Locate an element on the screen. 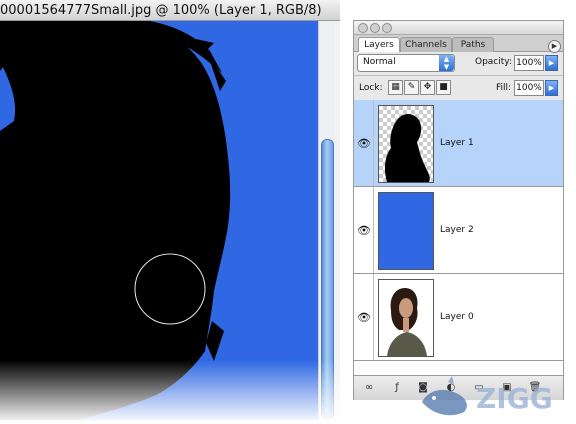  layer-name: Layer 0 is located at coordinates (457, 317).